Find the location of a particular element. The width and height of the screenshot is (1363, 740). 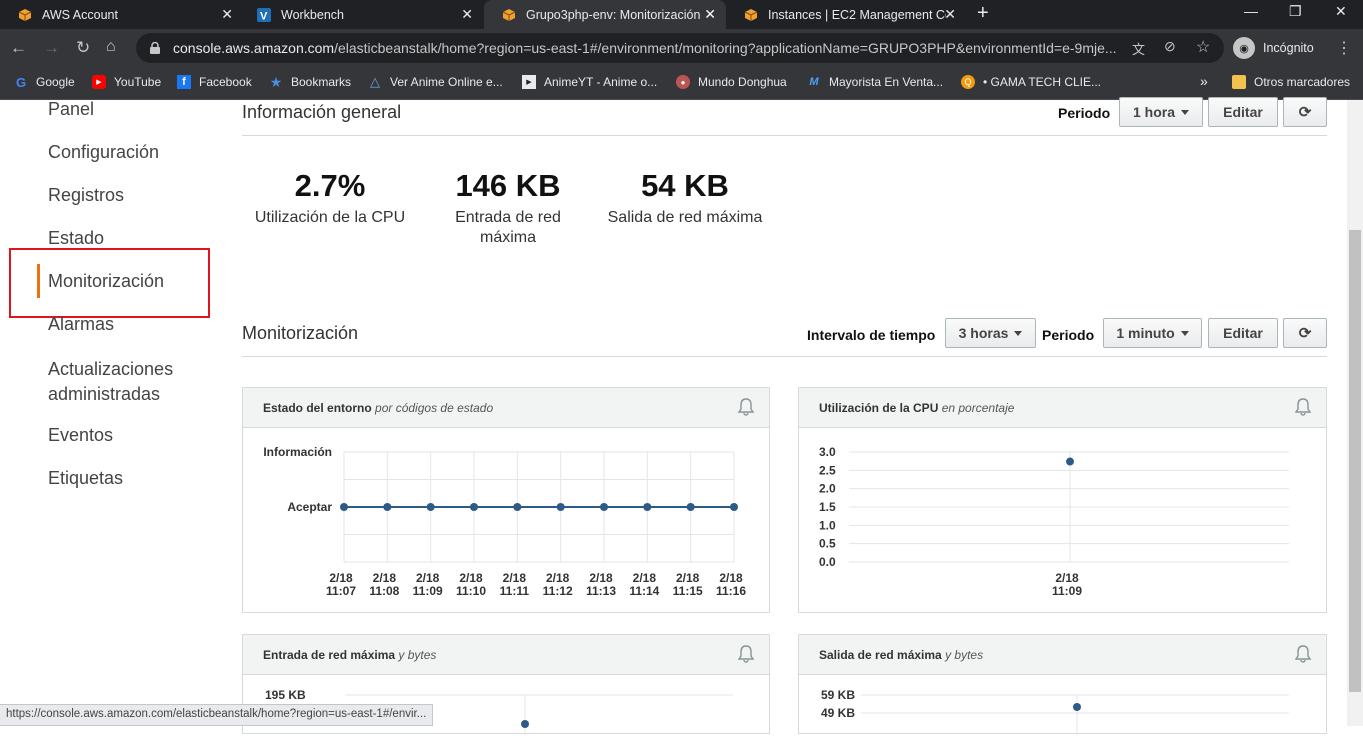

y-tick-label: 1.0 is located at coordinates (827, 525).